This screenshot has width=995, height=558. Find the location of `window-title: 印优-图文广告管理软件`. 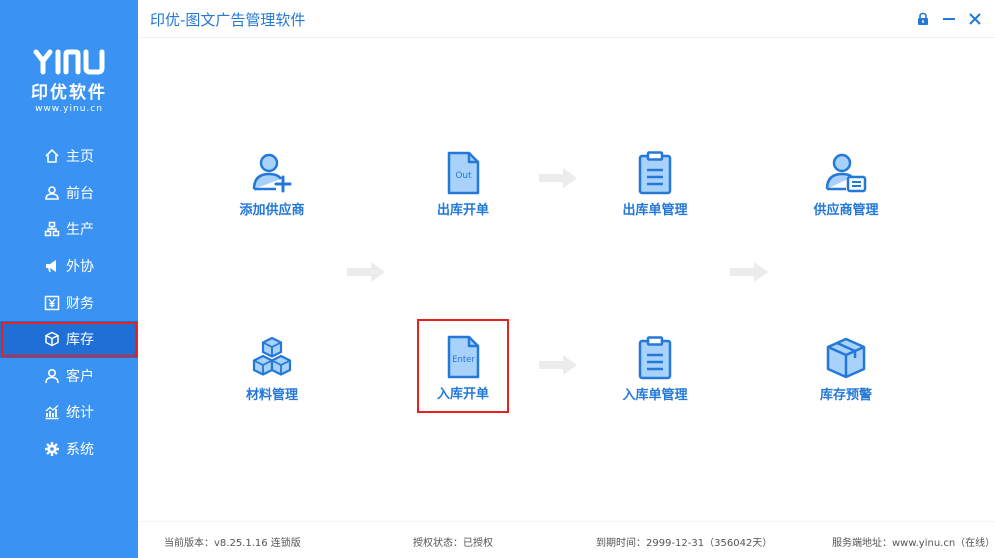

window-title: 印优-图文广告管理软件 is located at coordinates (228, 20).